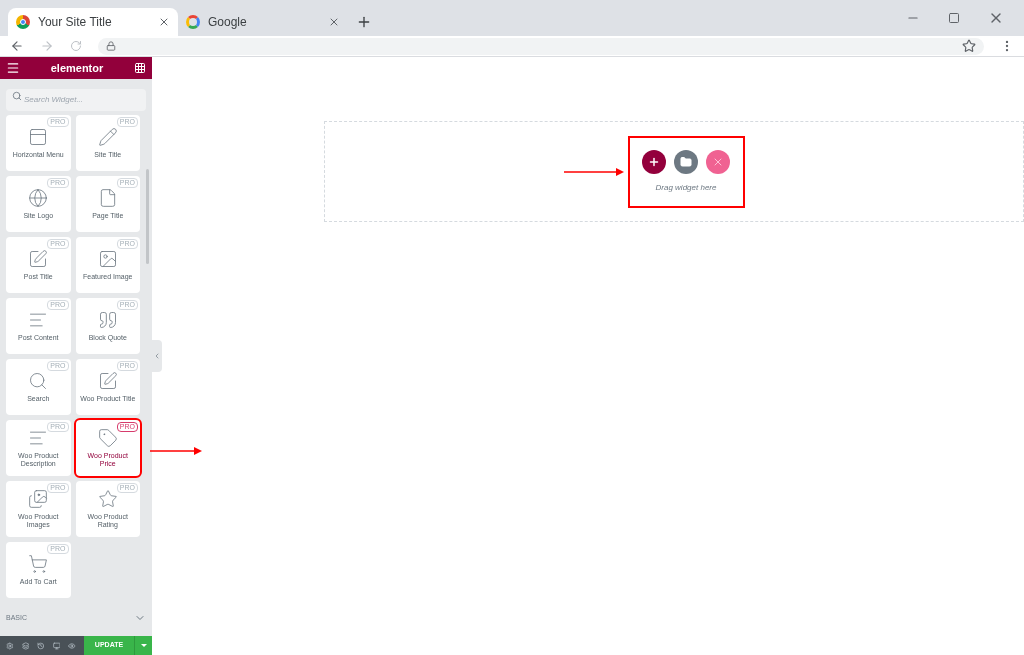  I want to click on drop-hint: Drag widget here, so click(686, 187).